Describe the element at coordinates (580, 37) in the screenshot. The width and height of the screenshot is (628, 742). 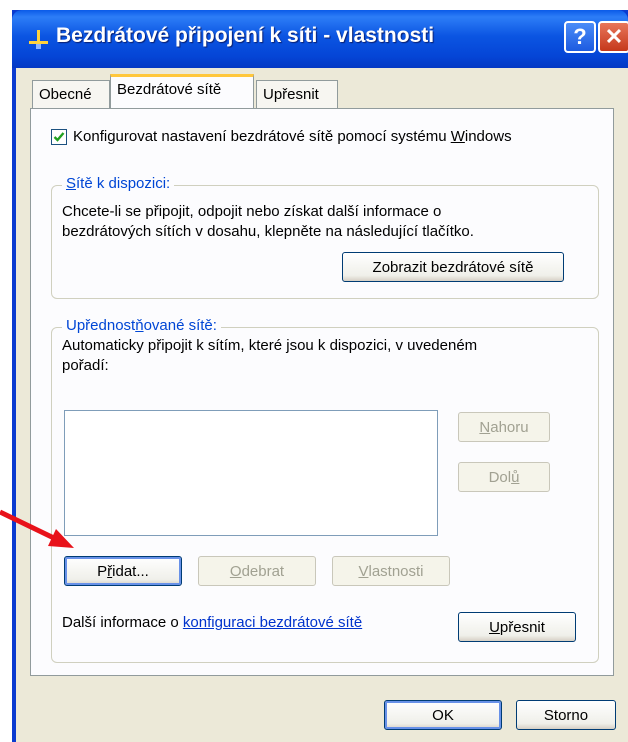
I see `help-button: ?` at that location.